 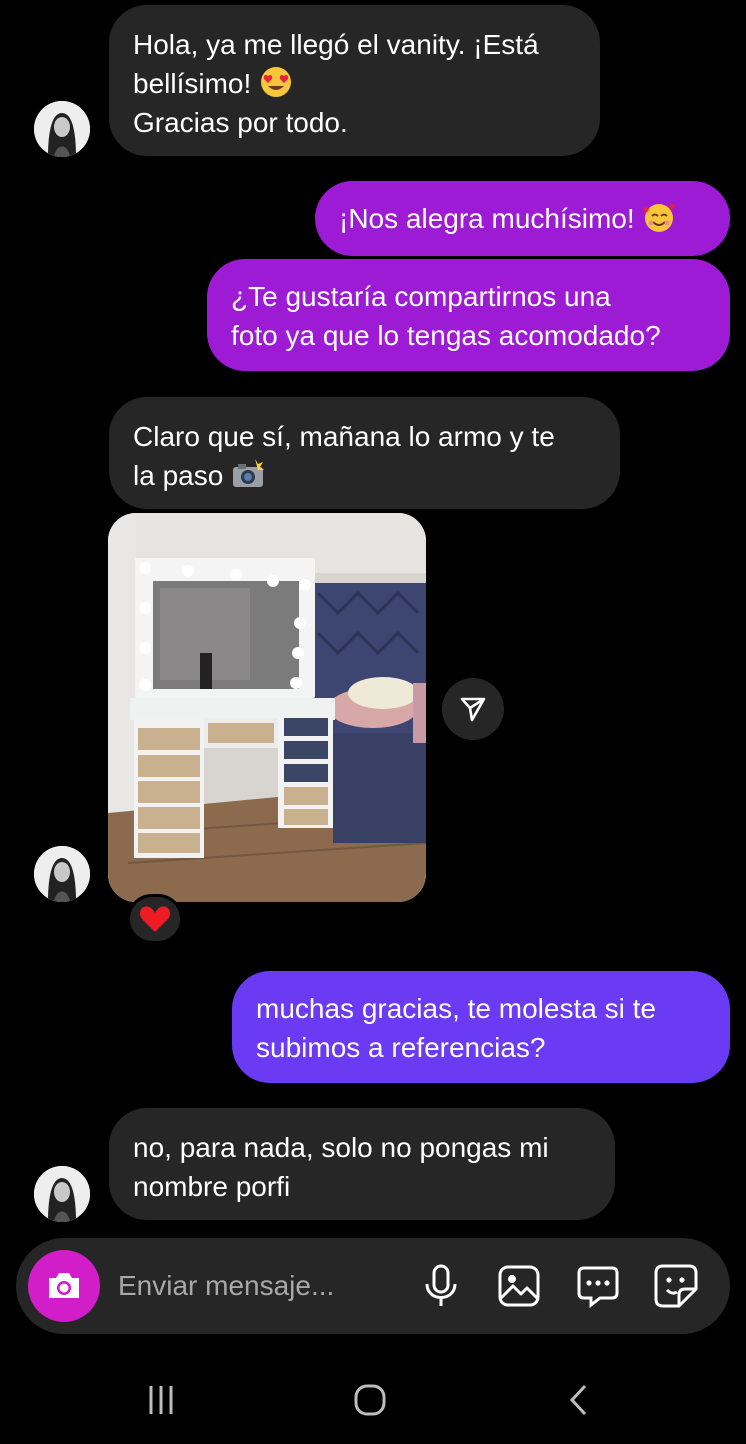 I want to click on microphone-button, so click(x=441, y=1286).